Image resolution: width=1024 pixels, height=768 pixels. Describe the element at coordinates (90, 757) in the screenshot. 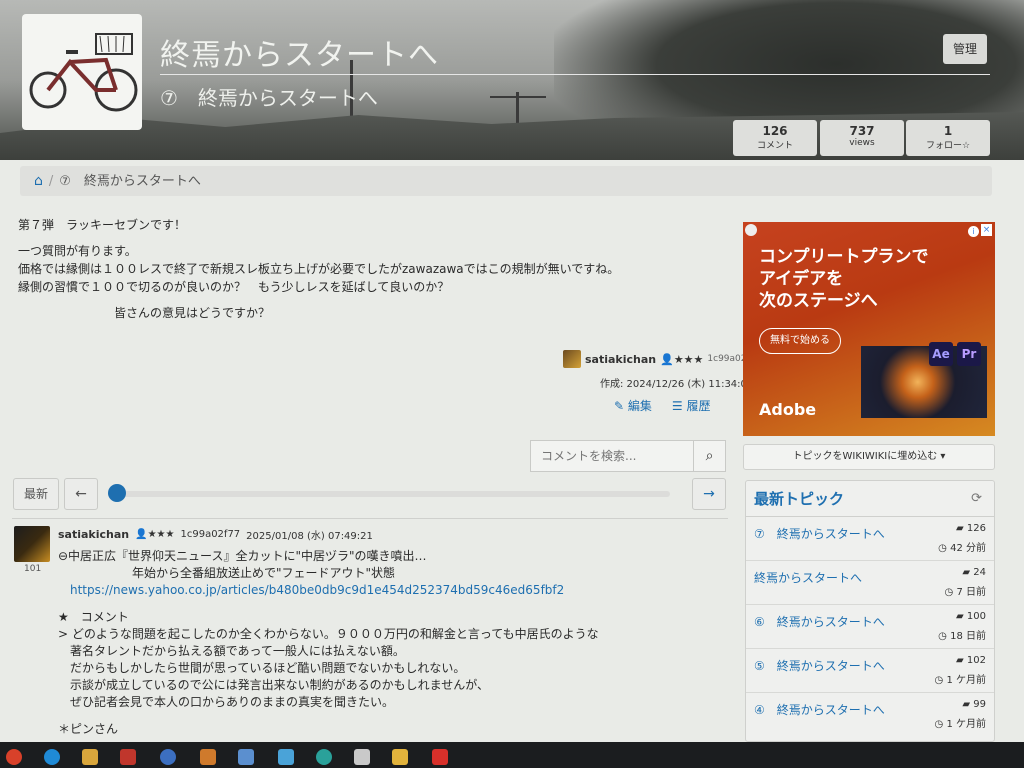

I see `store-icon` at that location.